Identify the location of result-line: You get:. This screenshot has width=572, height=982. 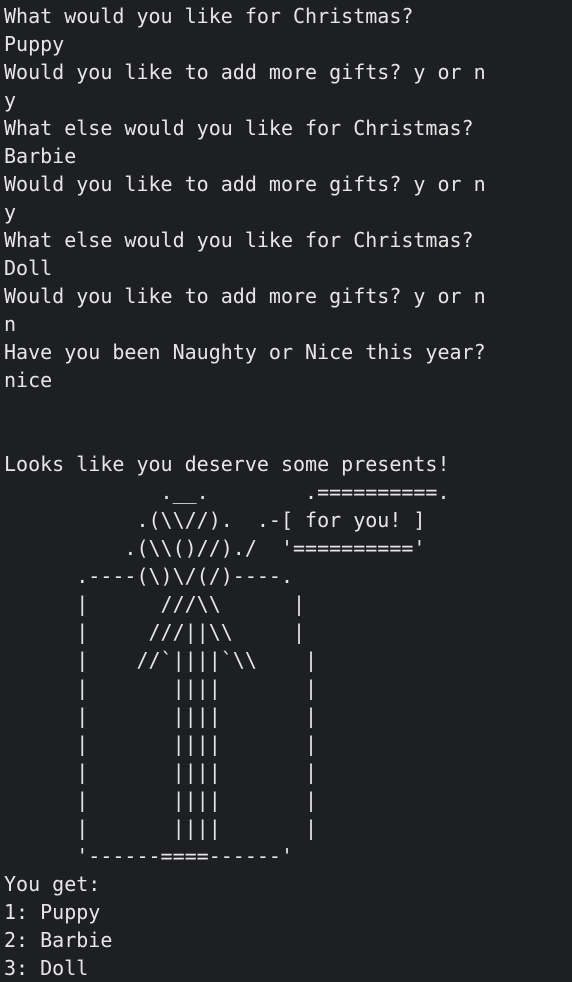
(52, 884).